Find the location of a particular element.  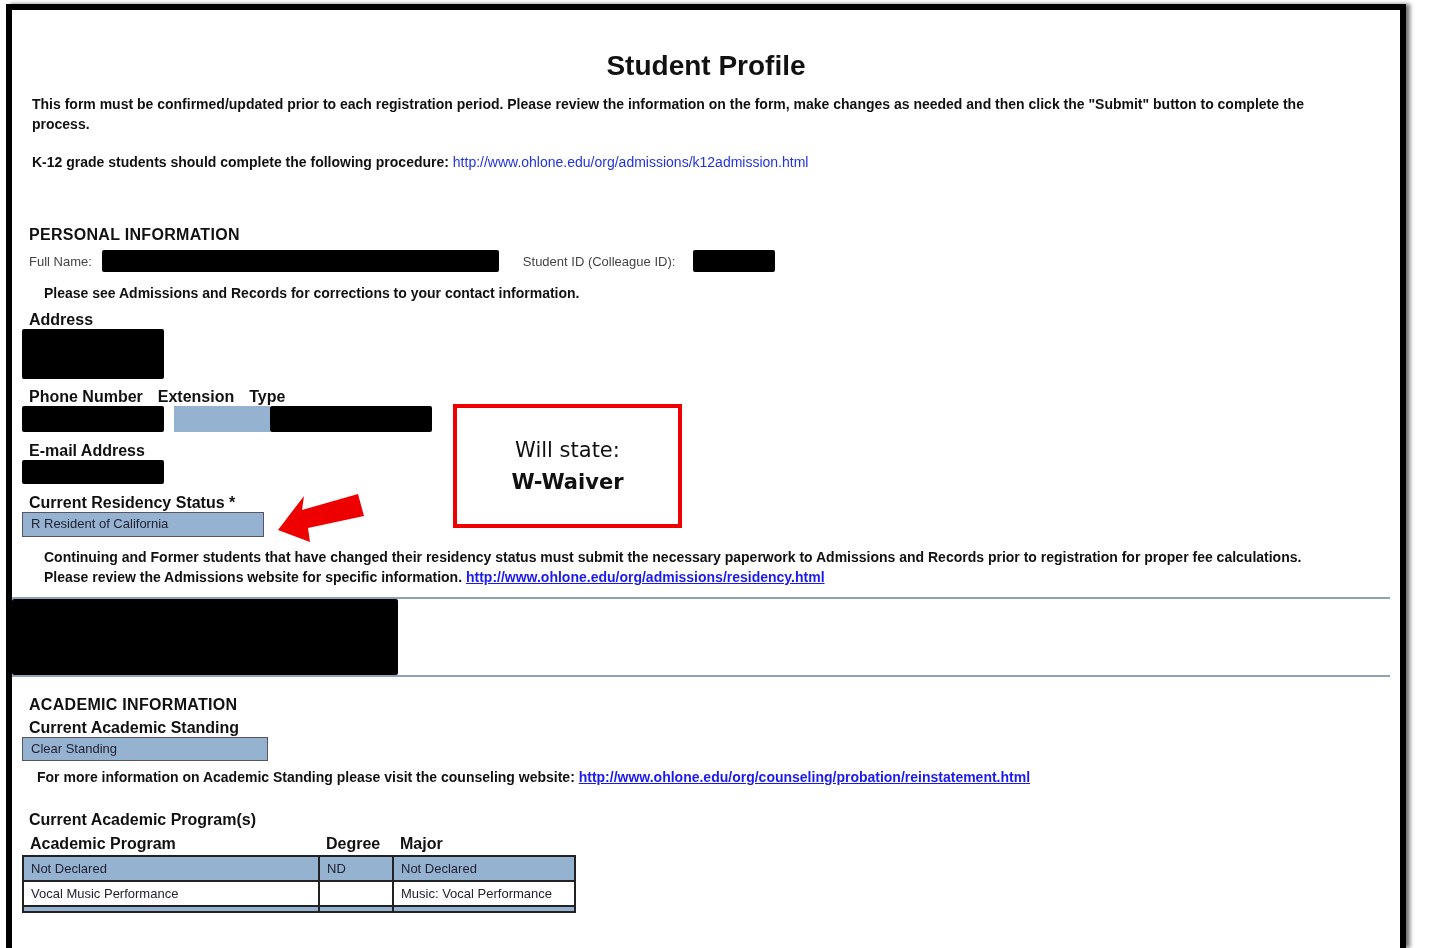

field-label: E-mail Address is located at coordinates (87, 451).